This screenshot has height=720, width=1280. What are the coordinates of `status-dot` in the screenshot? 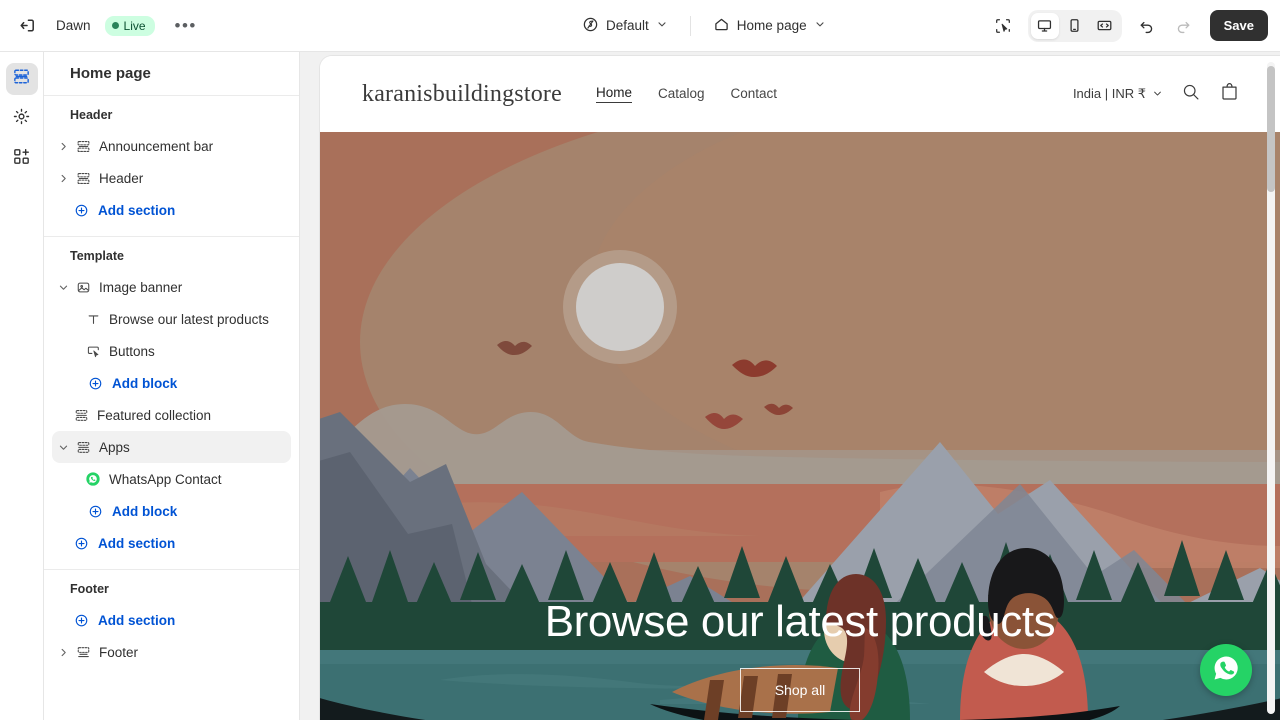 It's located at (115, 25).